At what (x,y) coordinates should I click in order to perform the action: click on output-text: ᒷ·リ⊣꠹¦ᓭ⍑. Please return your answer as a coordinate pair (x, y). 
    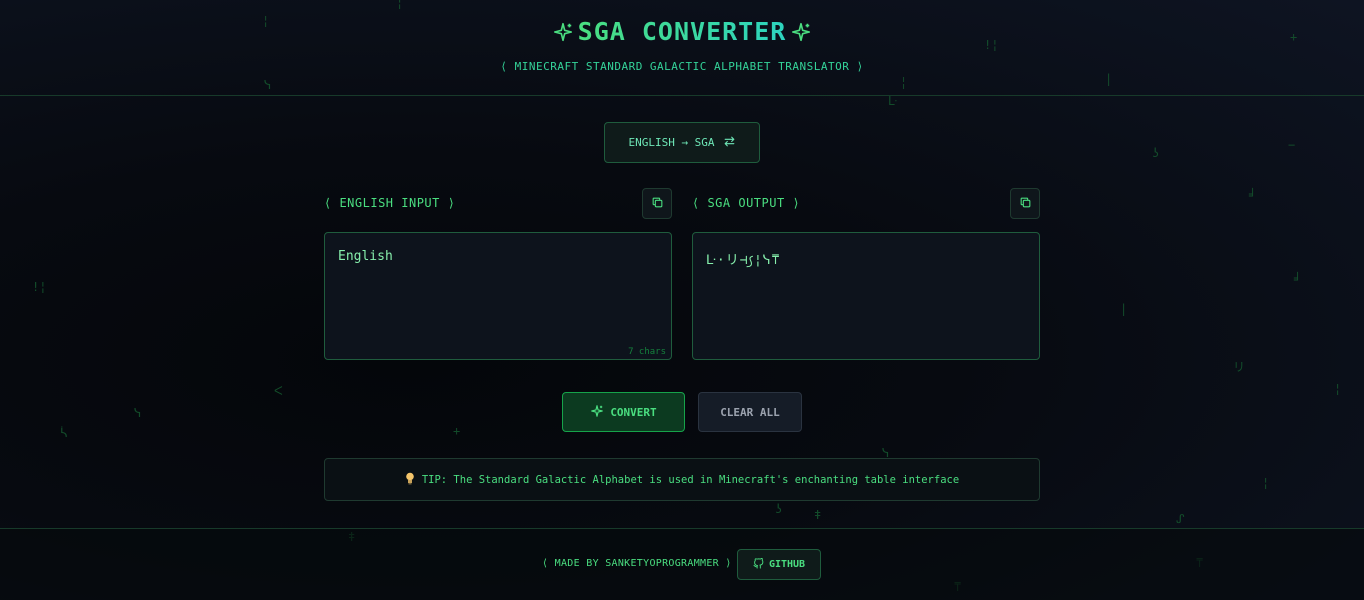
    Looking at the image, I should click on (743, 260).